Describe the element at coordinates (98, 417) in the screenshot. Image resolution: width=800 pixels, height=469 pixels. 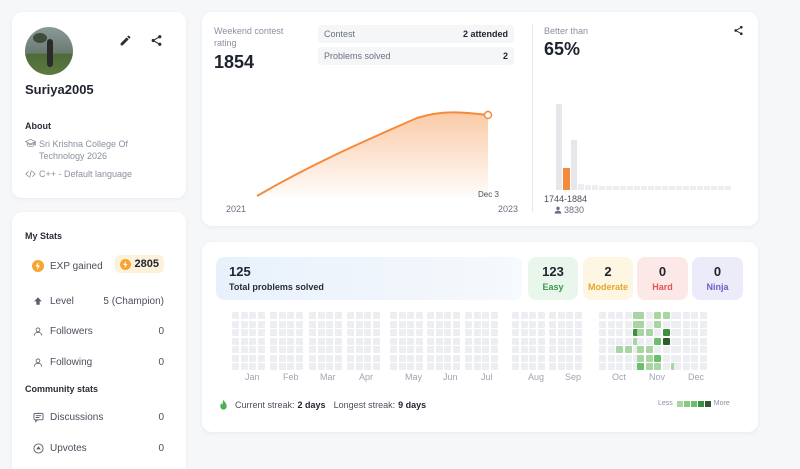
I see `discussions-row: Discussions 0` at that location.